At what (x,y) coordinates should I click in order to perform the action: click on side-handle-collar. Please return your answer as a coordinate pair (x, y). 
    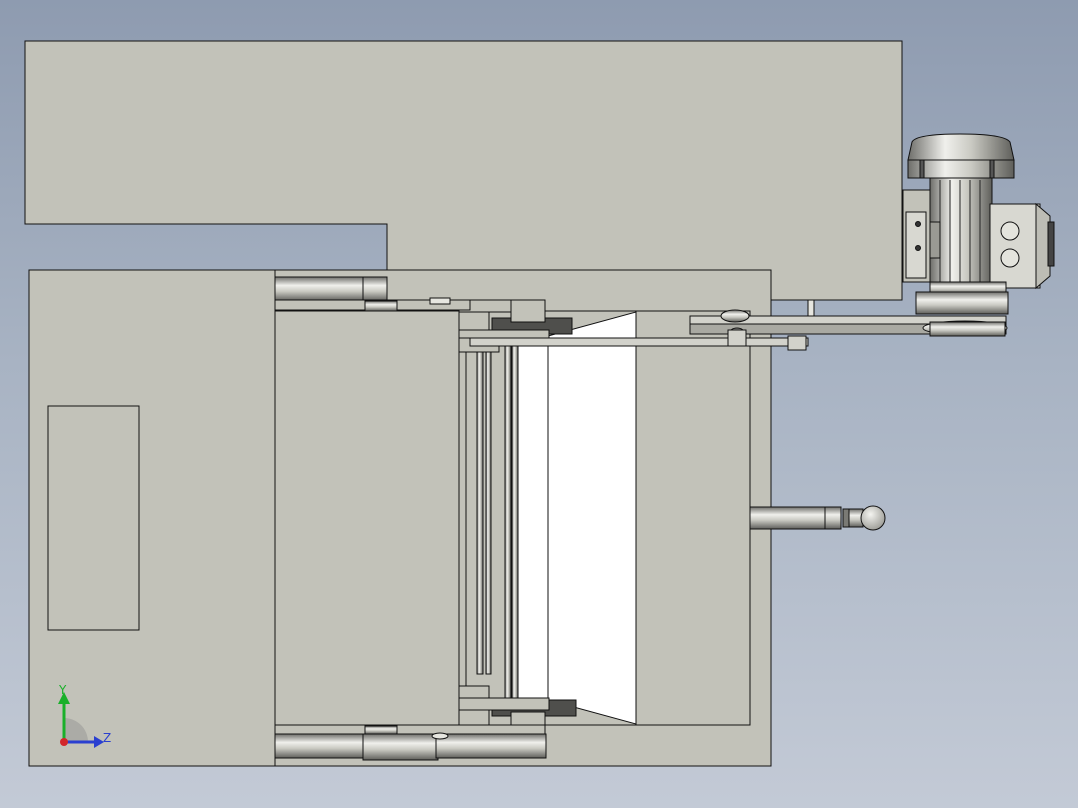
    Looking at the image, I should click on (833, 518).